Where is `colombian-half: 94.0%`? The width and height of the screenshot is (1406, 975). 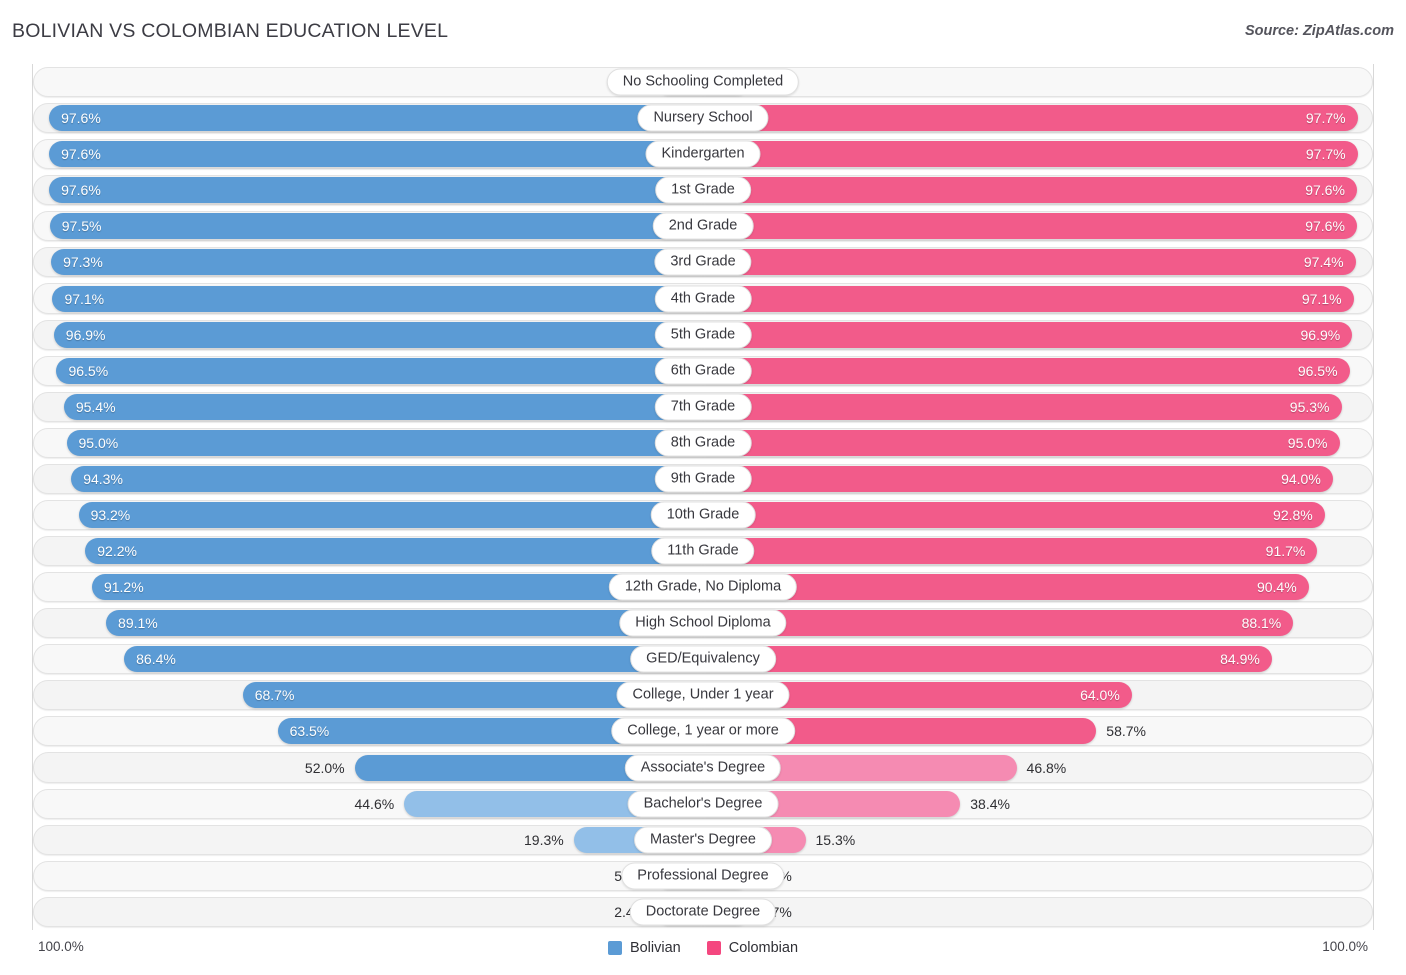 colombian-half: 94.0% is located at coordinates (1038, 479).